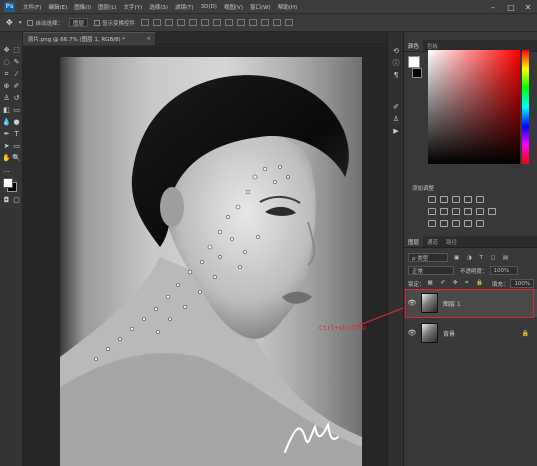  Describe the element at coordinates (287, 7) in the screenshot. I see `menu-help: 帮助(H)` at that location.